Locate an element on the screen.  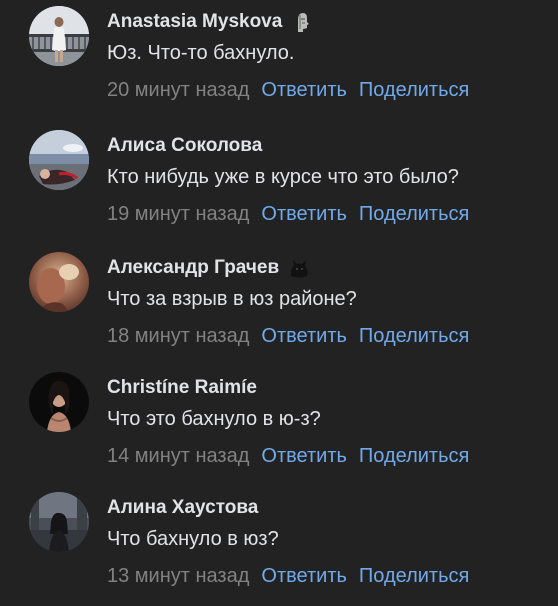
comment-text: Кто нибудь уже в курсе что это было? is located at coordinates (283, 177).